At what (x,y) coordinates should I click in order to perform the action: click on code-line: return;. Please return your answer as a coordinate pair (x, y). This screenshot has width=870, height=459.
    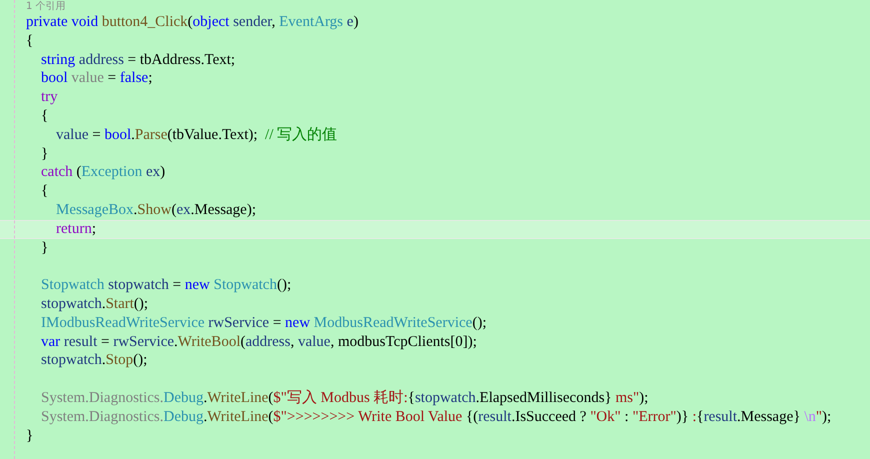
    Looking at the image, I should click on (75, 229).